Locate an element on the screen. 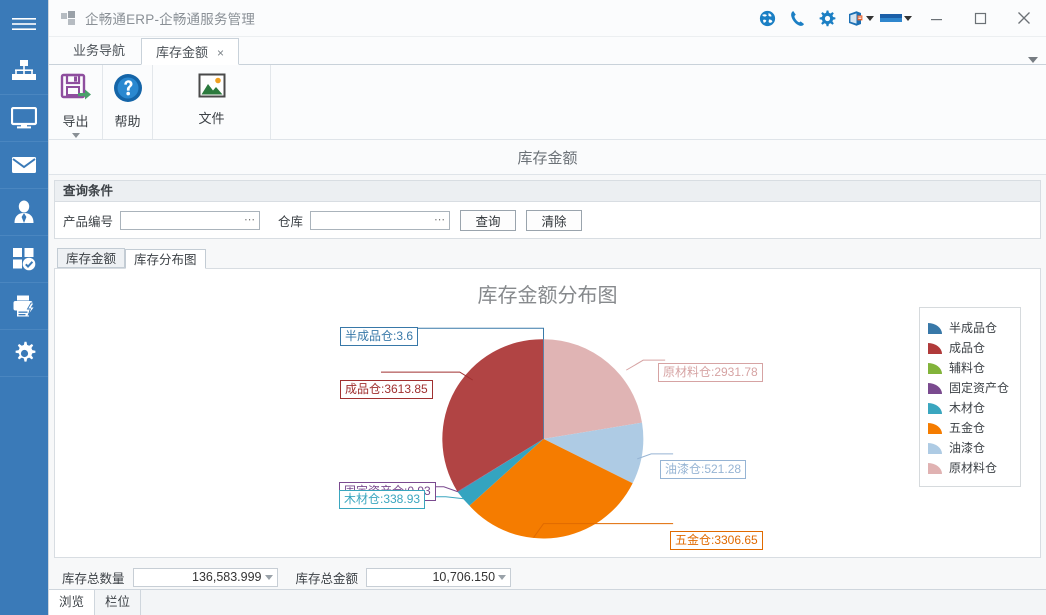 The image size is (1046, 615). user-icon is located at coordinates (24, 212).